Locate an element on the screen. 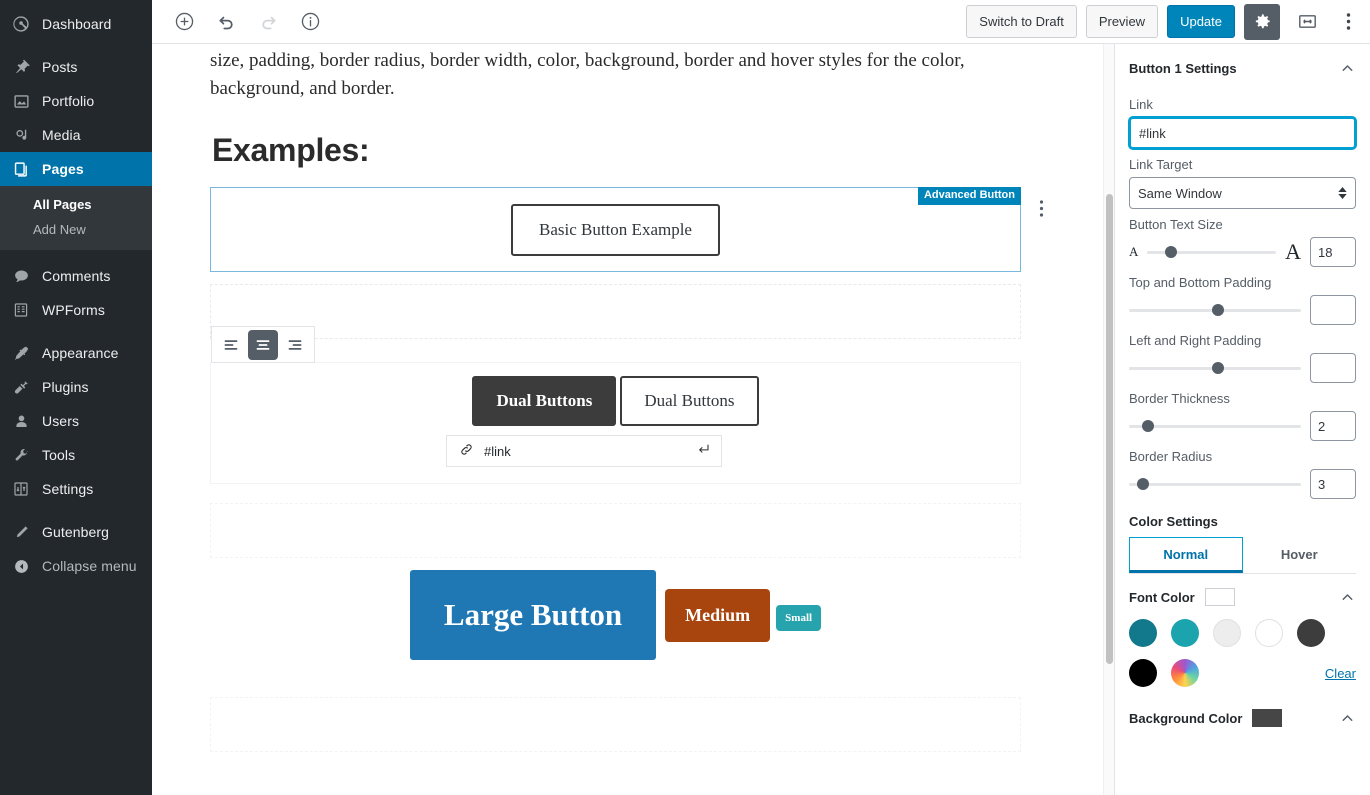 This screenshot has width=1370, height=795. sidebar-item-label: Plugins is located at coordinates (65, 387).